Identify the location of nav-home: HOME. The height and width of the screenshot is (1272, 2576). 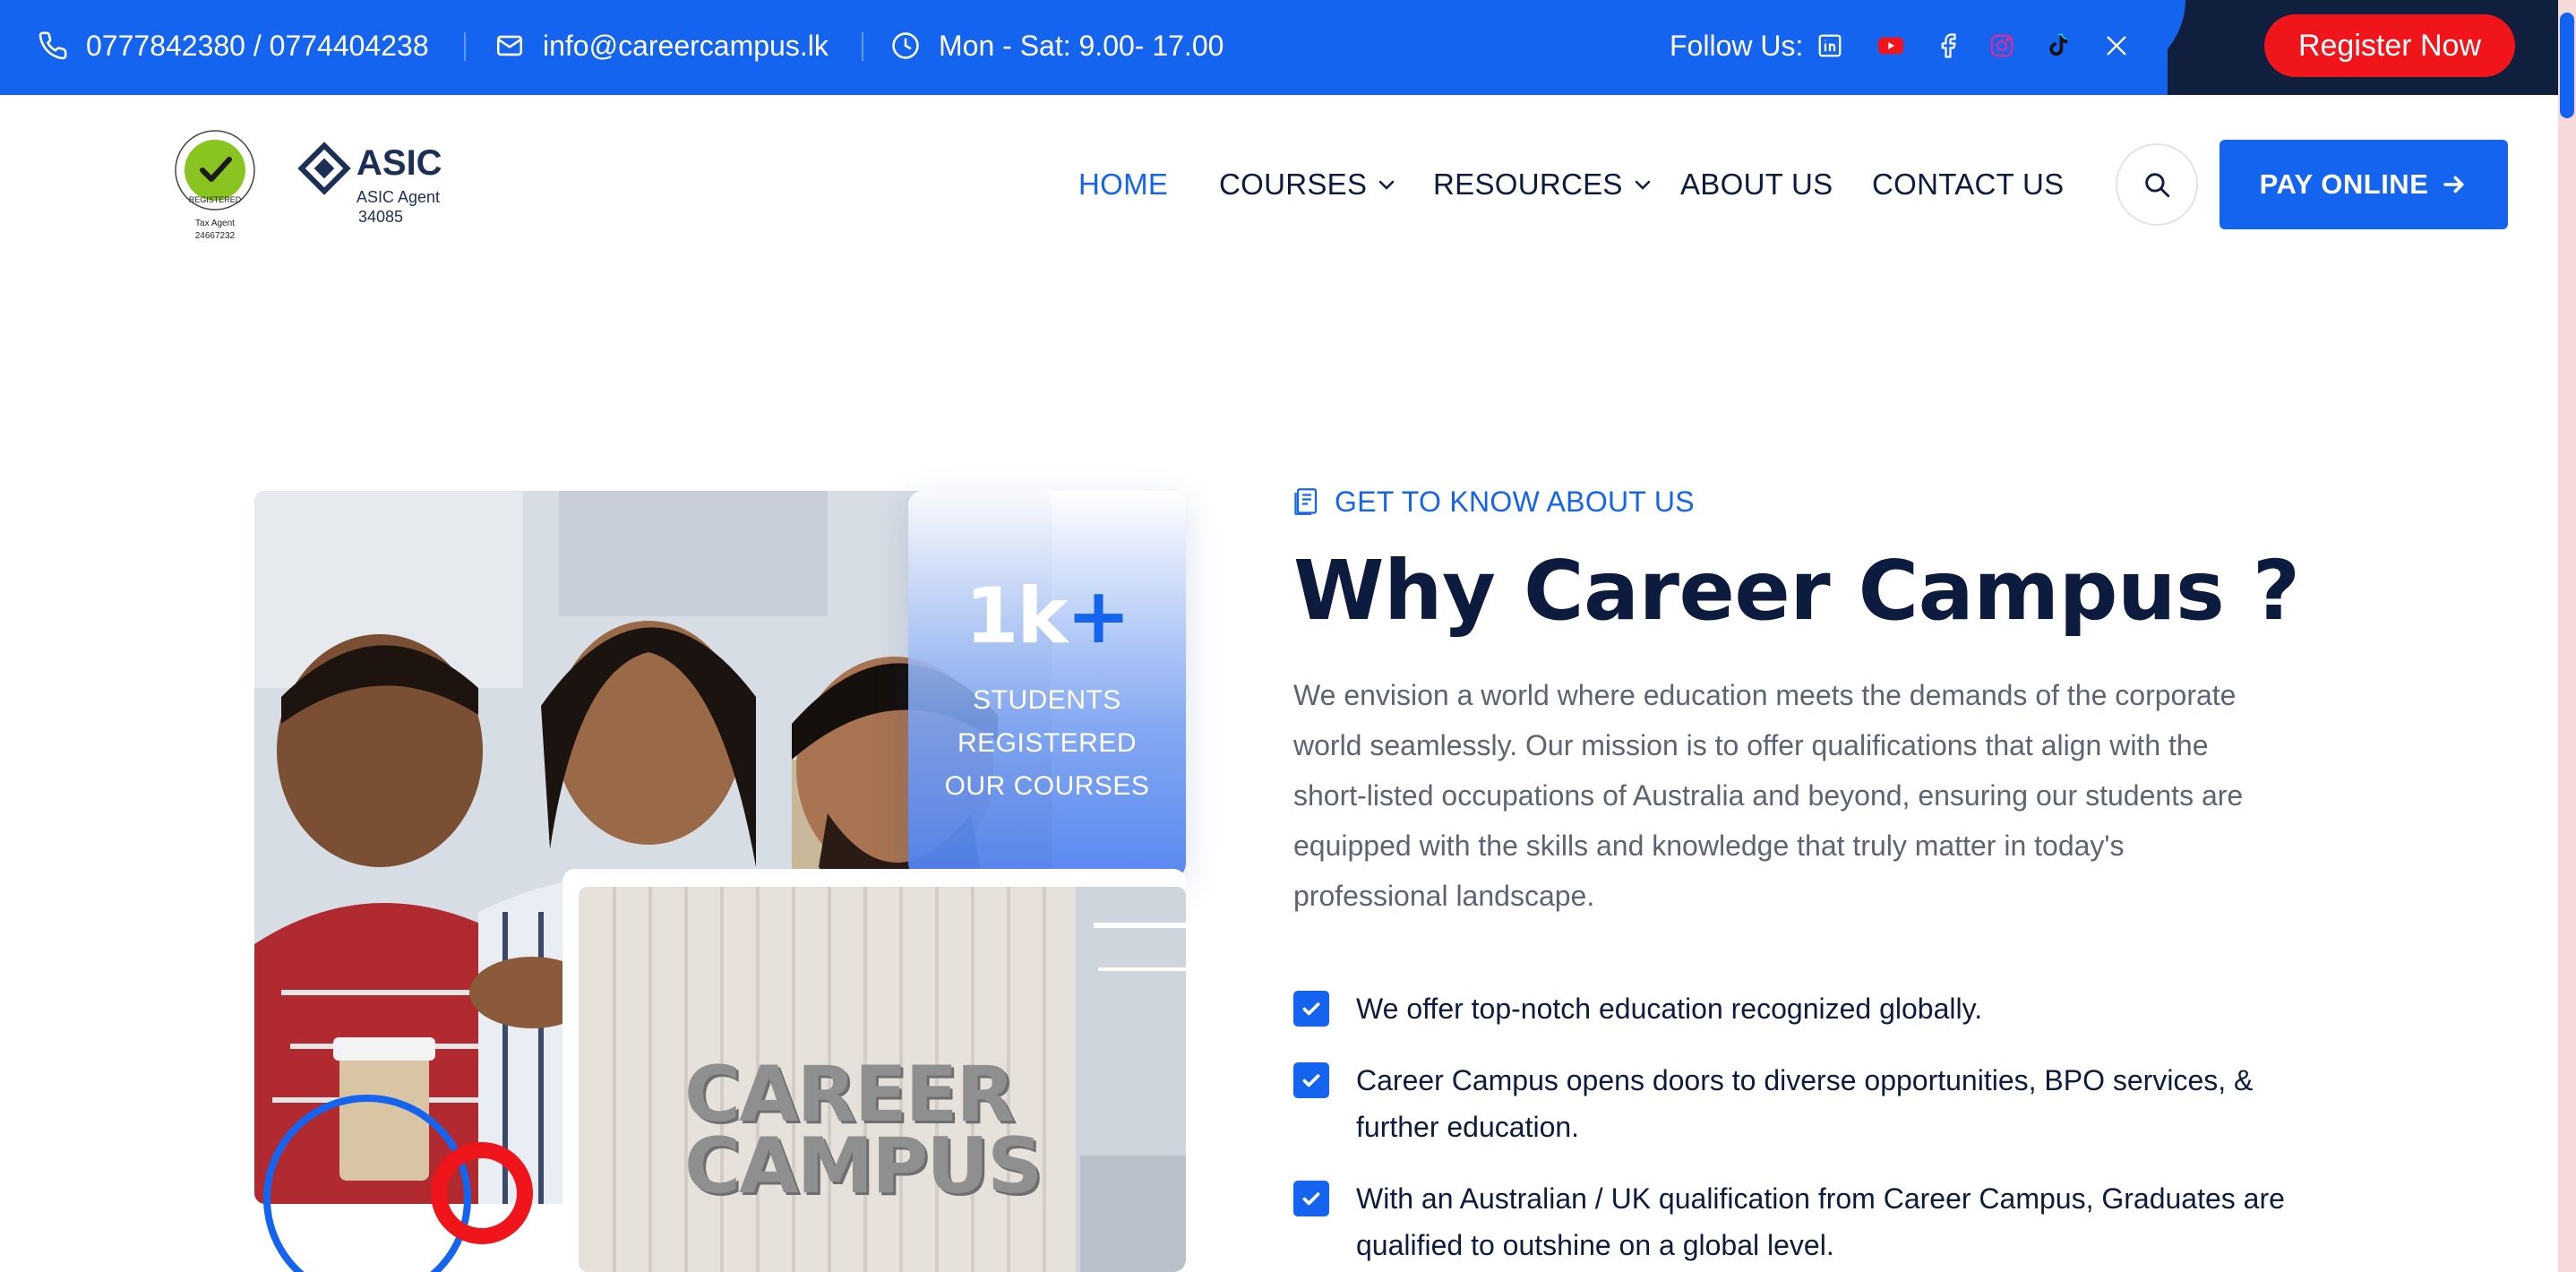
(1123, 185).